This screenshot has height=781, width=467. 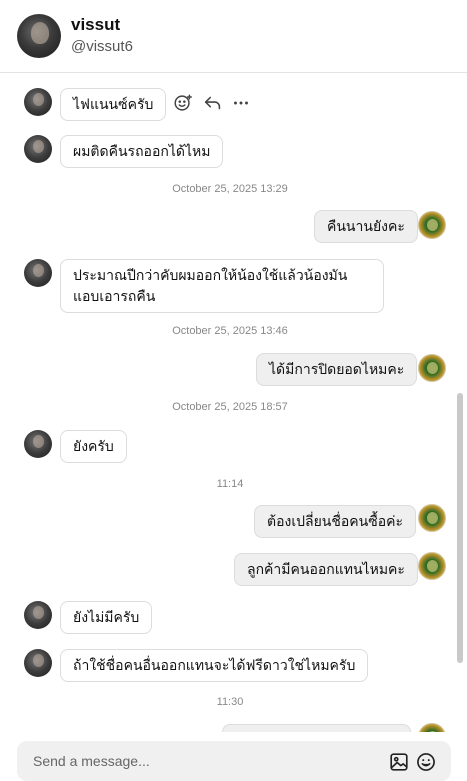 I want to click on scrollbar, so click(x=460, y=528).